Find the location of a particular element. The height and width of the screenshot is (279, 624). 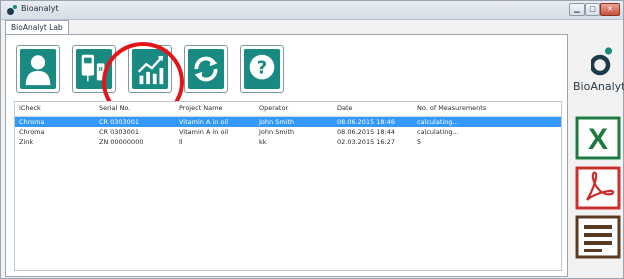

app-logo-icon is located at coordinates (12, 10).